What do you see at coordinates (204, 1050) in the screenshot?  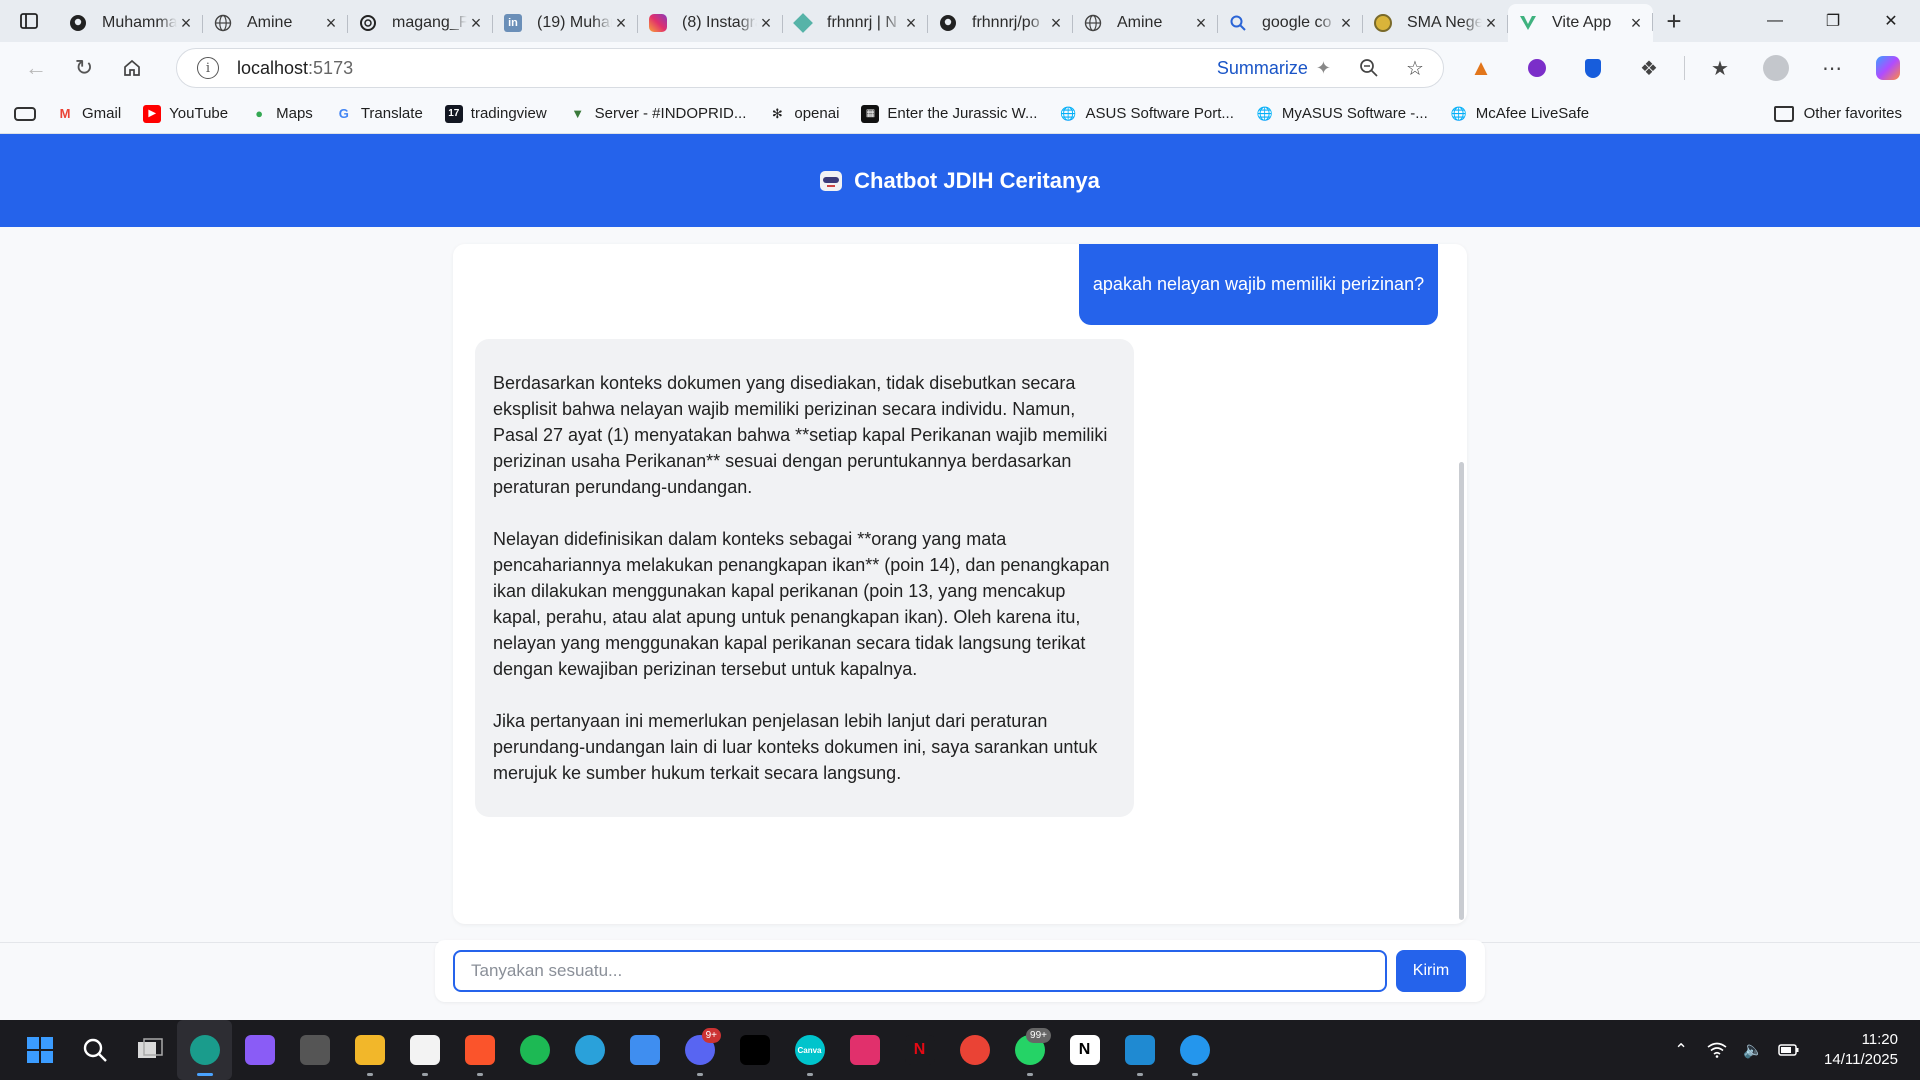 I see `edge-icon` at bounding box center [204, 1050].